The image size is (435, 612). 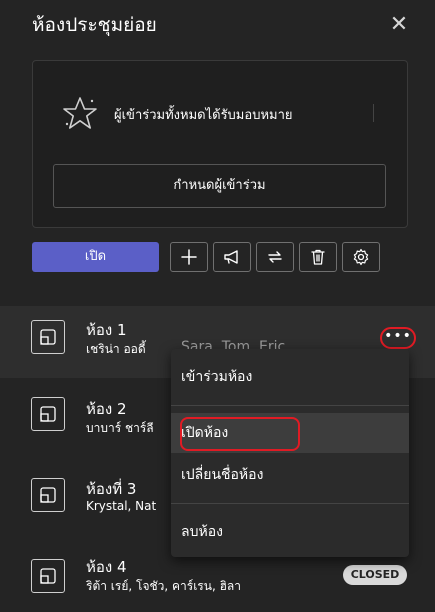 What do you see at coordinates (373, 113) in the screenshot?
I see `divider` at bounding box center [373, 113].